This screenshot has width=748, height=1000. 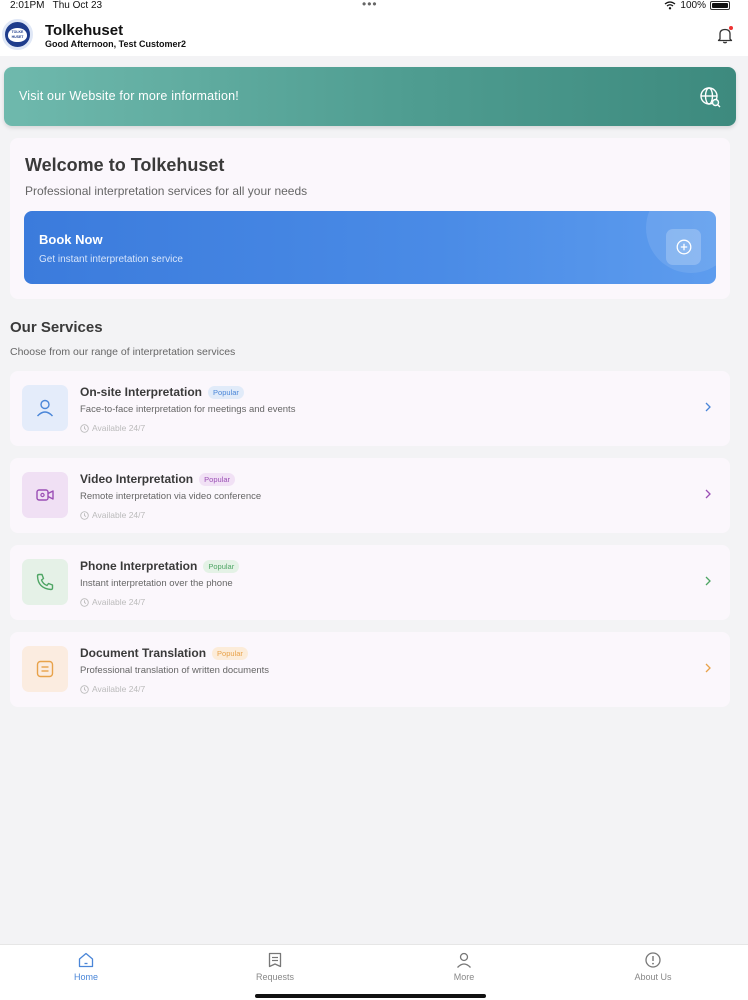 I want to click on app-logo: TOLKE HUSET, so click(x=17, y=34).